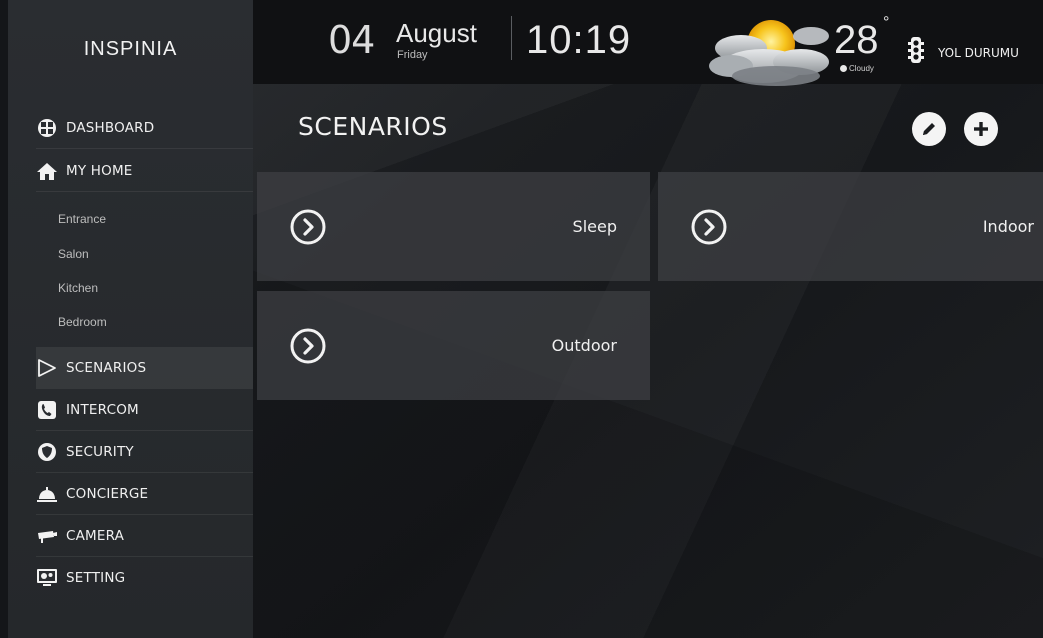 Image resolution: width=1043 pixels, height=638 pixels. Describe the element at coordinates (144, 410) in the screenshot. I see `sidebar-item-intercom: INTERCOM` at that location.